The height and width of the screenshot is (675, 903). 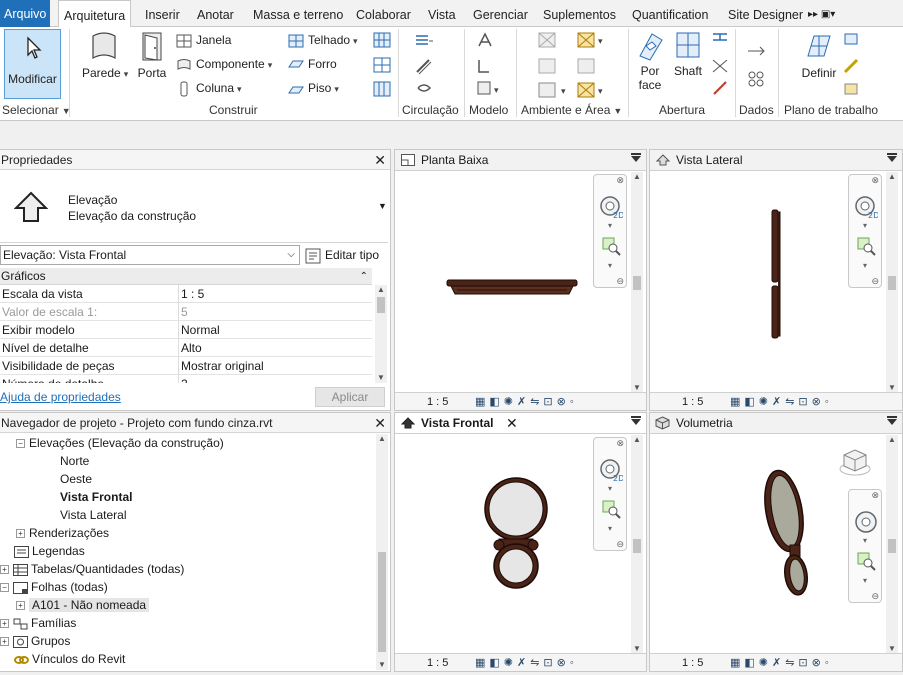 What do you see at coordinates (150, 255) in the screenshot?
I see `instance-selector: Elevação: Vista Frontal ⌵` at bounding box center [150, 255].